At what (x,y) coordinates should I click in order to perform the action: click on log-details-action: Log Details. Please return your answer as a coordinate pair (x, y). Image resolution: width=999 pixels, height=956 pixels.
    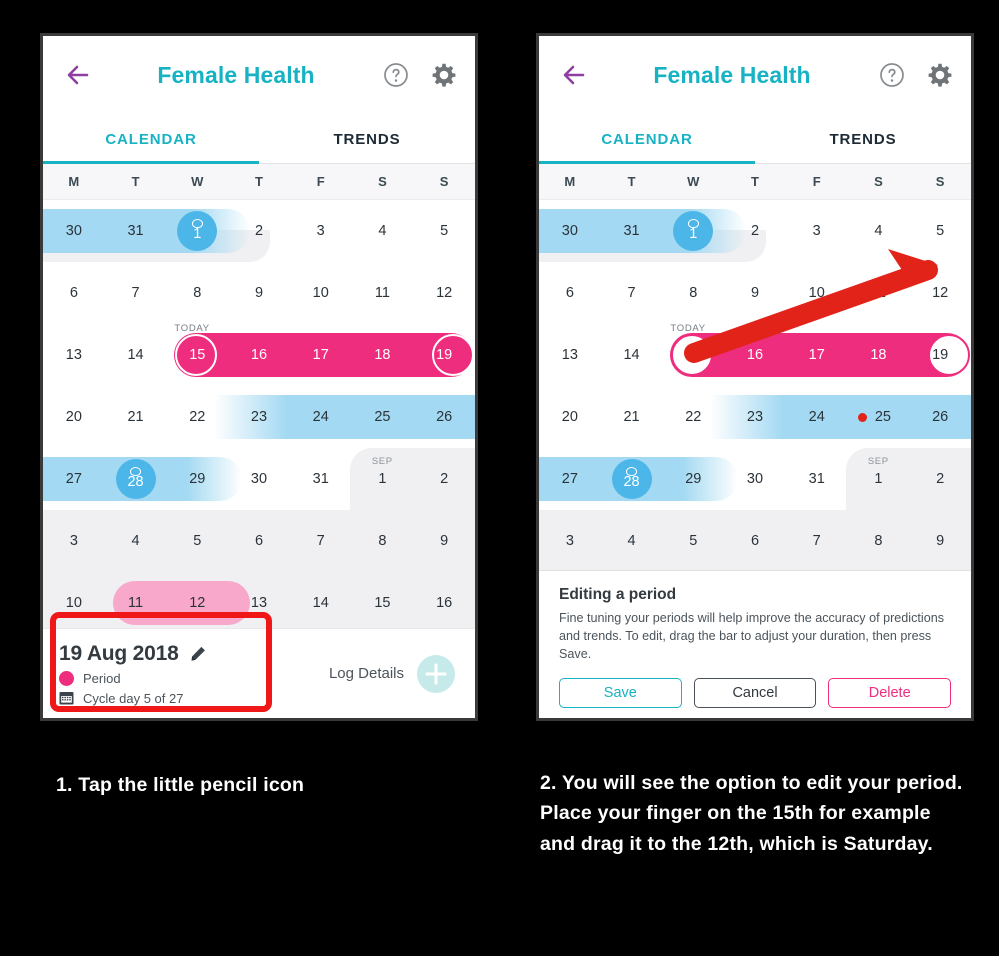
    Looking at the image, I should click on (394, 673).